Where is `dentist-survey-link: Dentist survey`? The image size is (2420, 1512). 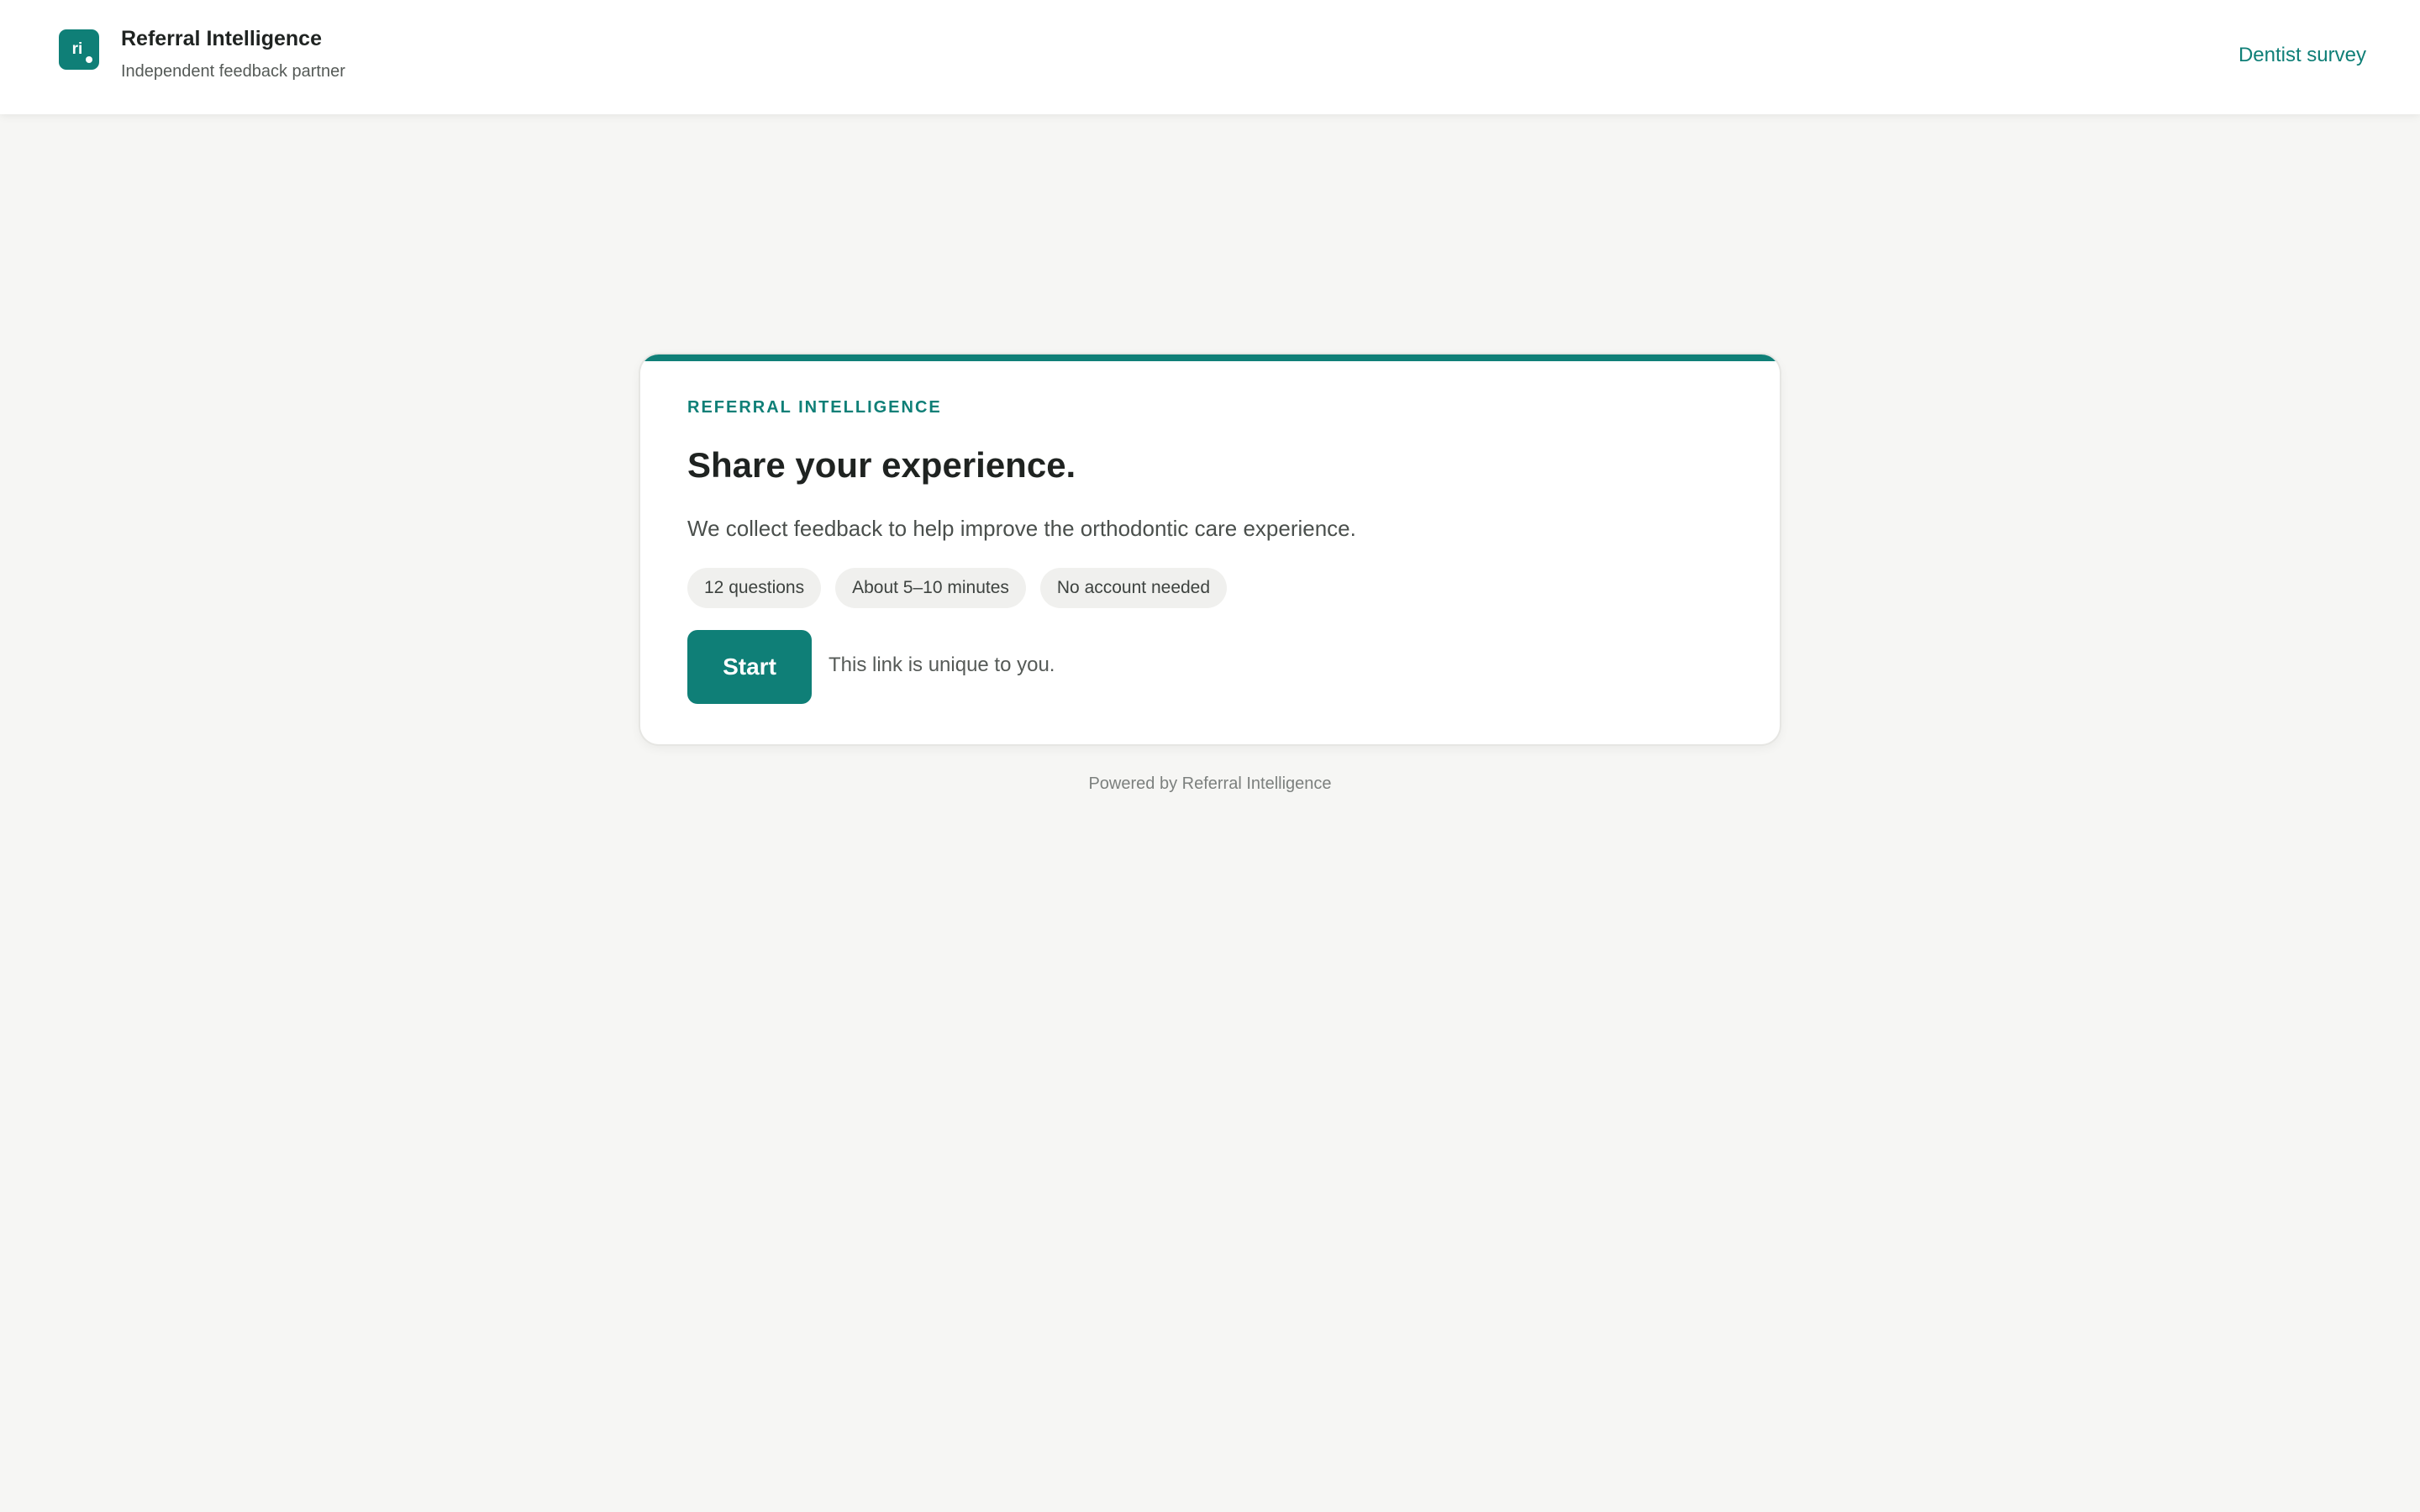
dentist-survey-link: Dentist survey is located at coordinates (2302, 55).